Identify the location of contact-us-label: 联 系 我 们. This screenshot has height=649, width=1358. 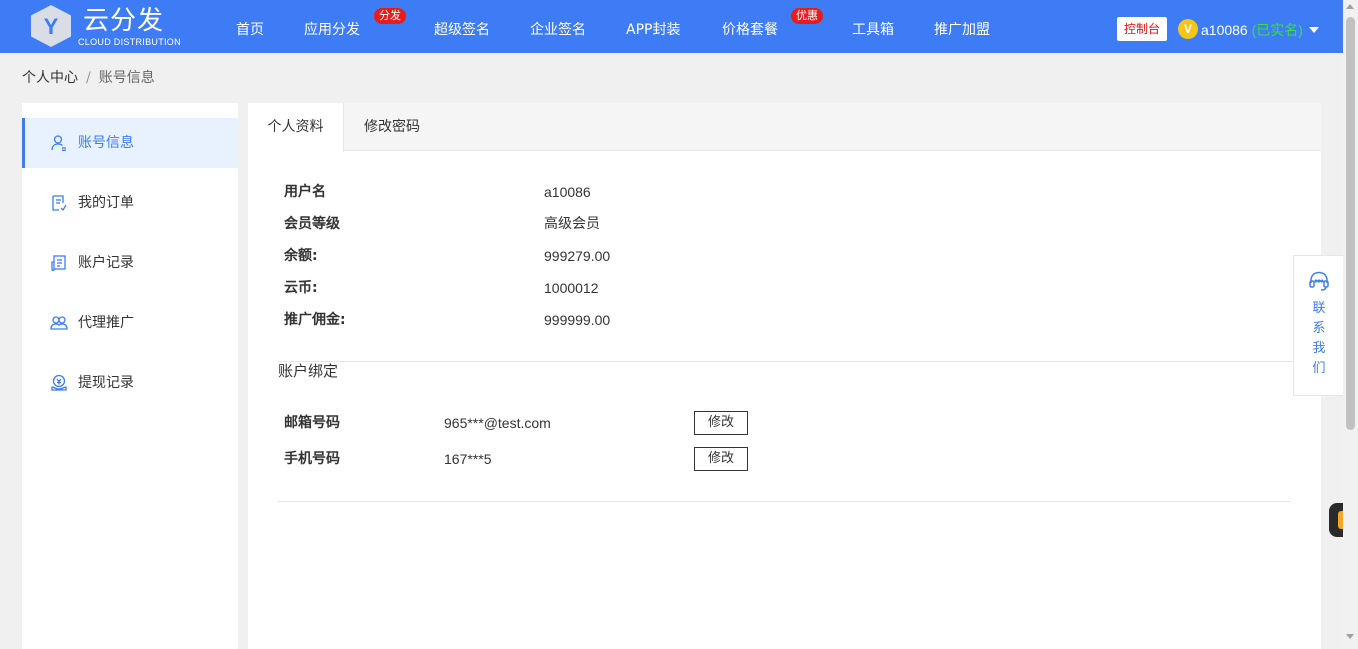
(1319, 338).